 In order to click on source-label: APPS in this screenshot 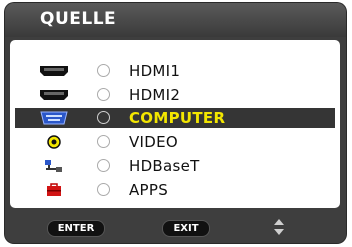, I will do `click(149, 190)`.